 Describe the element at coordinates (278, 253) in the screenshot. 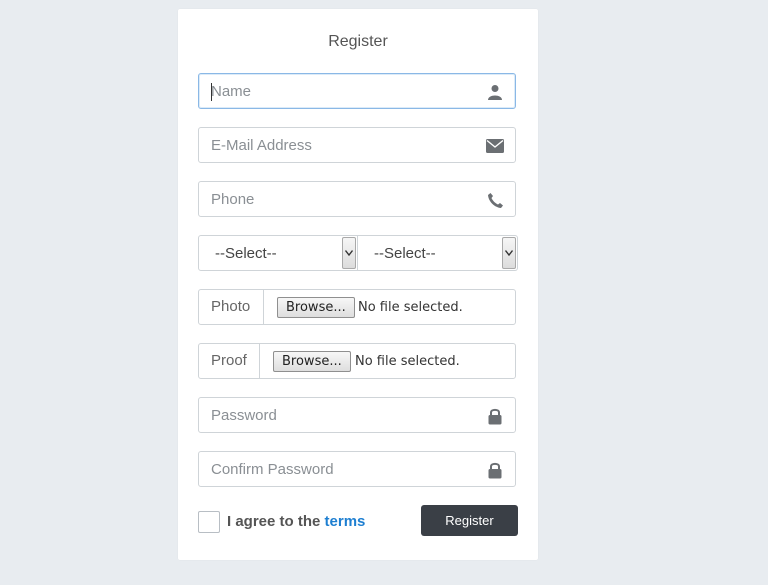

I see `select-dropdown-1: --Select--` at that location.